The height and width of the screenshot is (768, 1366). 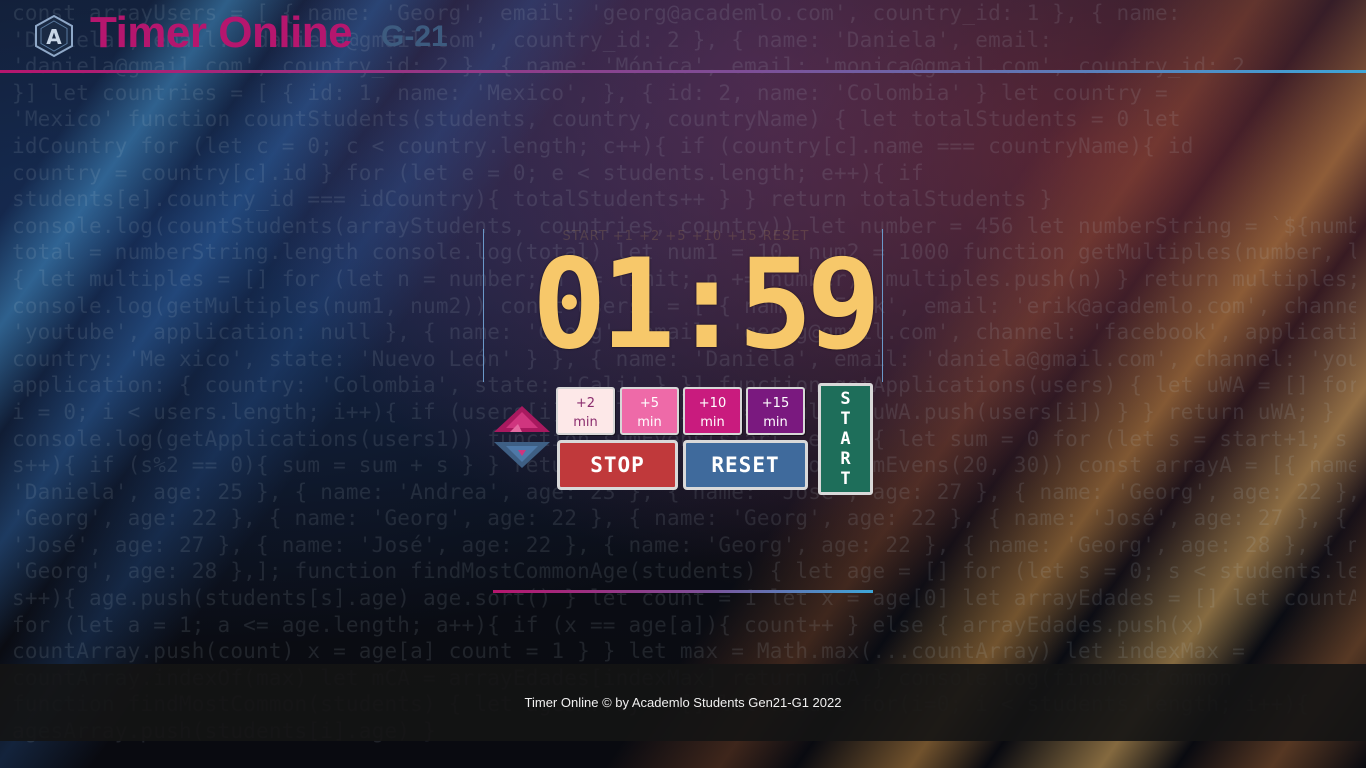 What do you see at coordinates (775, 422) in the screenshot?
I see `add-15-unit: min` at bounding box center [775, 422].